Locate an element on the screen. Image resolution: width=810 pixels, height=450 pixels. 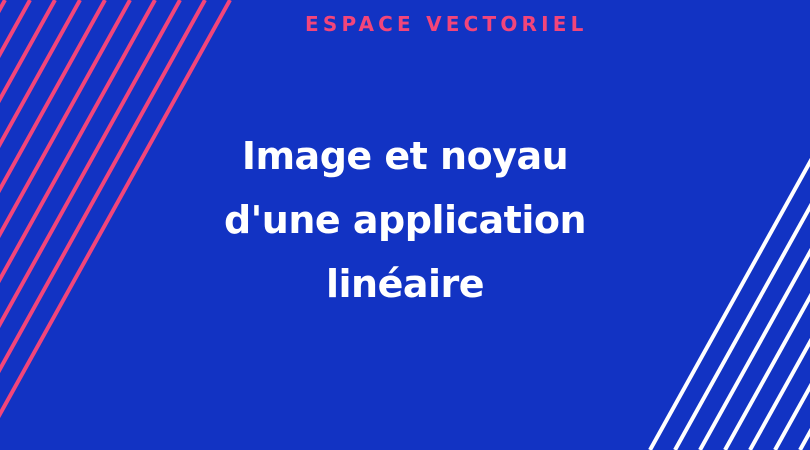
title-line-3: linéaire is located at coordinates (405, 284).